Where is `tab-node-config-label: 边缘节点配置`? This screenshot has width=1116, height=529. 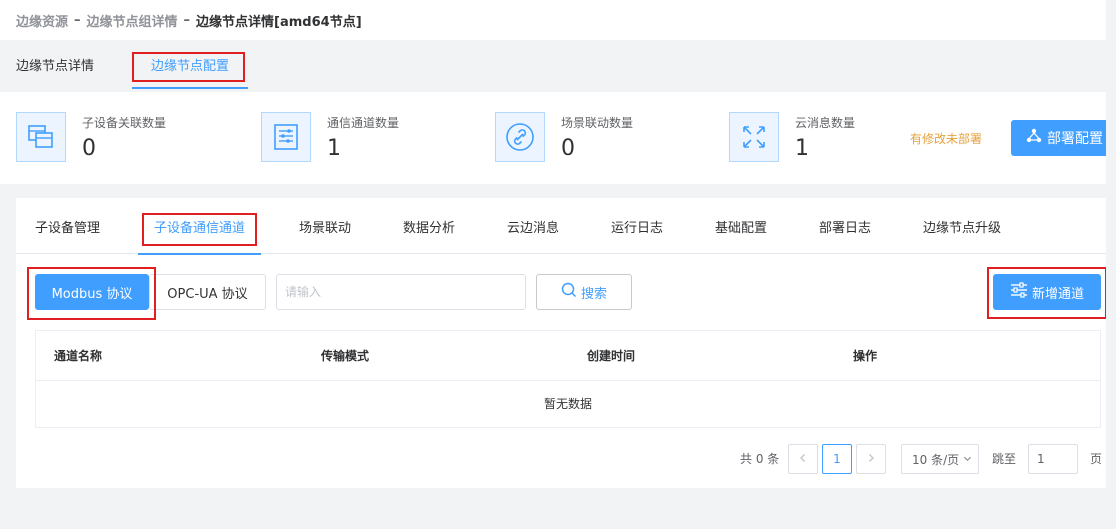 tab-node-config-label: 边缘节点配置 is located at coordinates (189, 66).